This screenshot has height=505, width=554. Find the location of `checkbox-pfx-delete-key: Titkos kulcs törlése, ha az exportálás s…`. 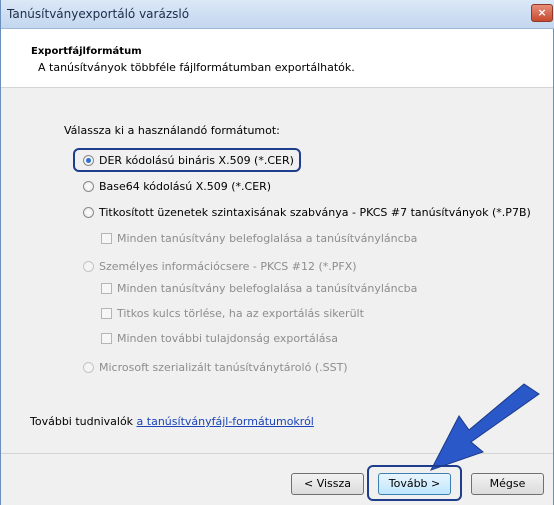

checkbox-pfx-delete-key: Titkos kulcs törlése, ha az exportálás s… is located at coordinates (232, 313).